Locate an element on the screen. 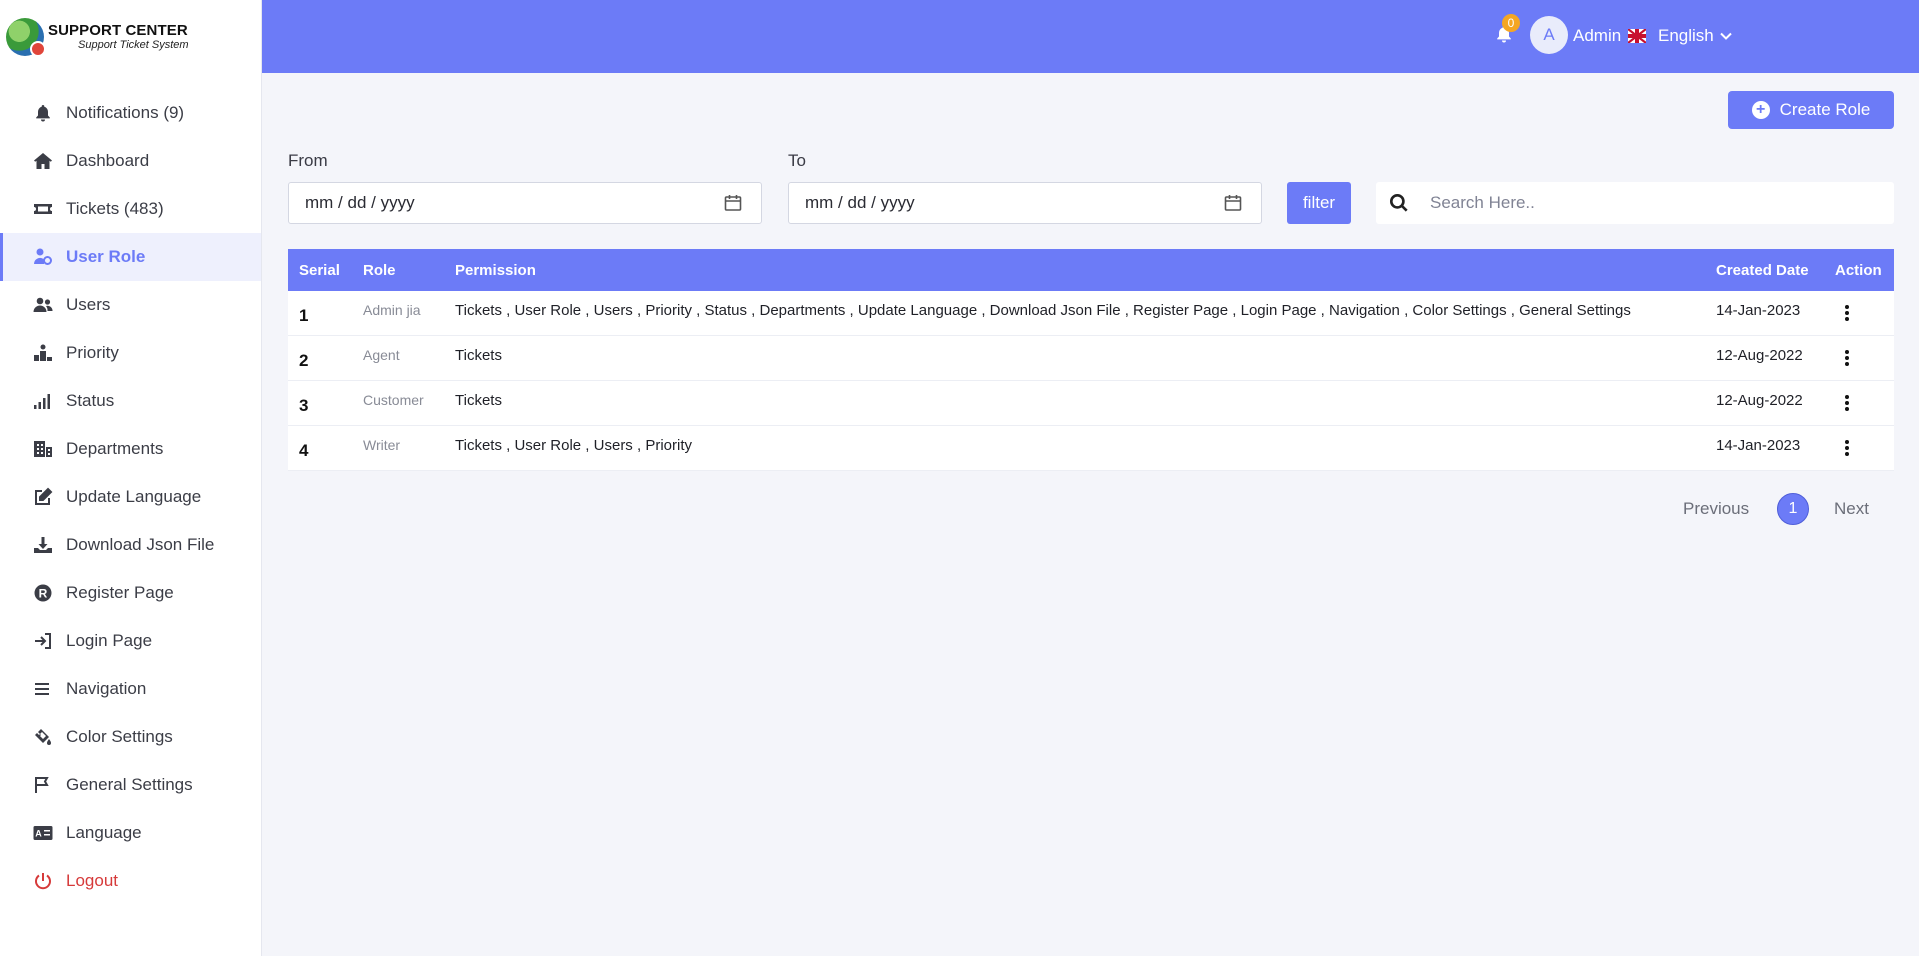  flag-icon is located at coordinates (43, 785).